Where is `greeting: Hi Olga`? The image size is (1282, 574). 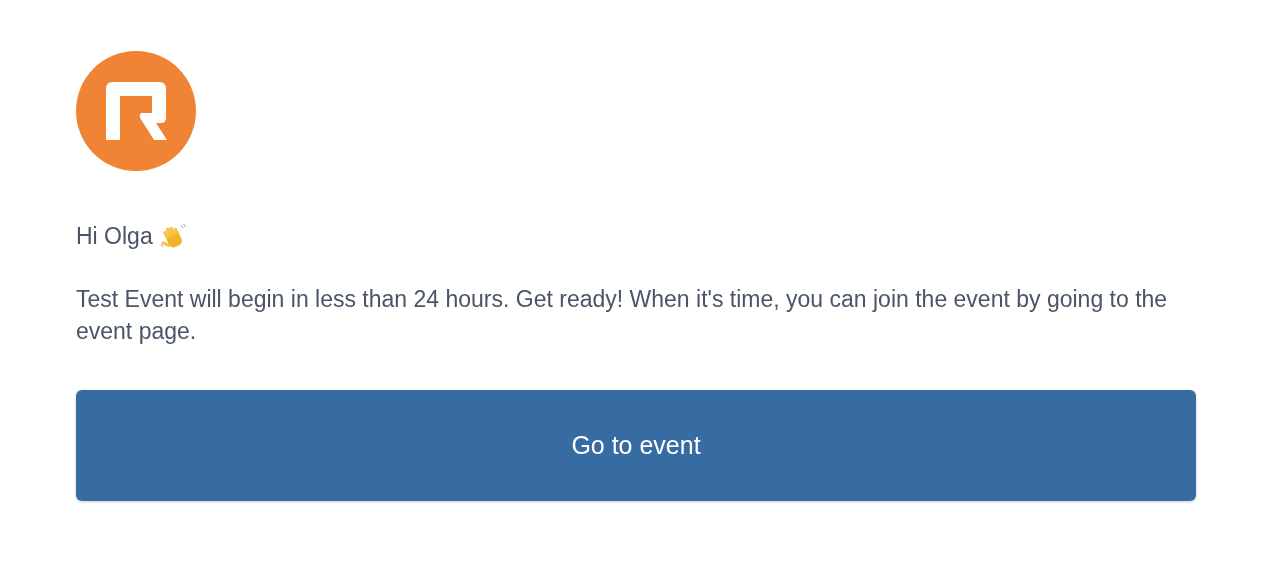
greeting: Hi Olga is located at coordinates (114, 236).